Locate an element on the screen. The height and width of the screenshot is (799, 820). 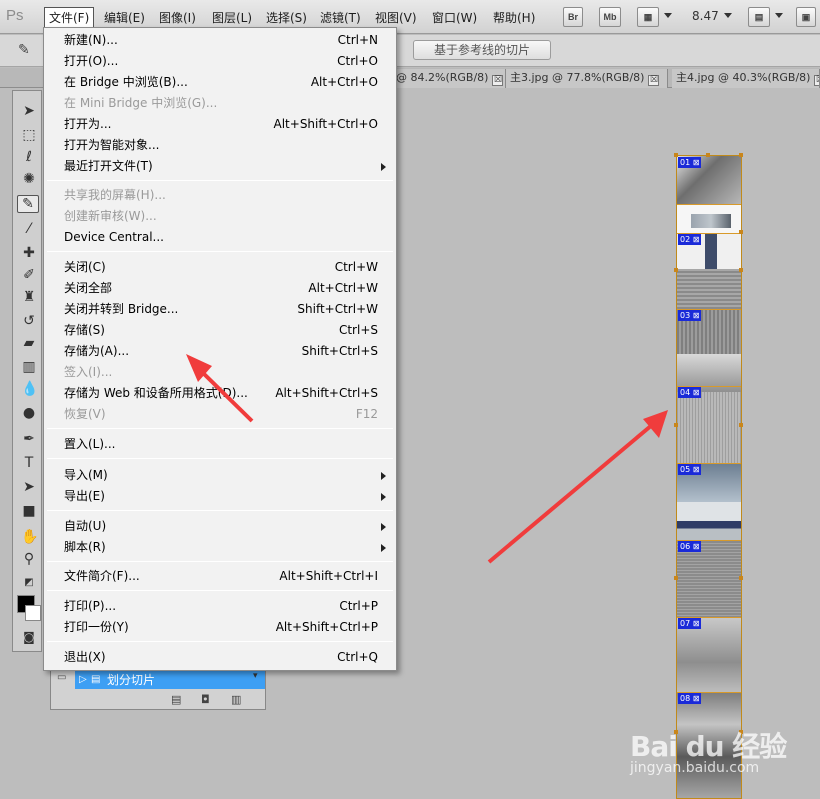
annotation-arrowhead is located at coordinates (655, 424).